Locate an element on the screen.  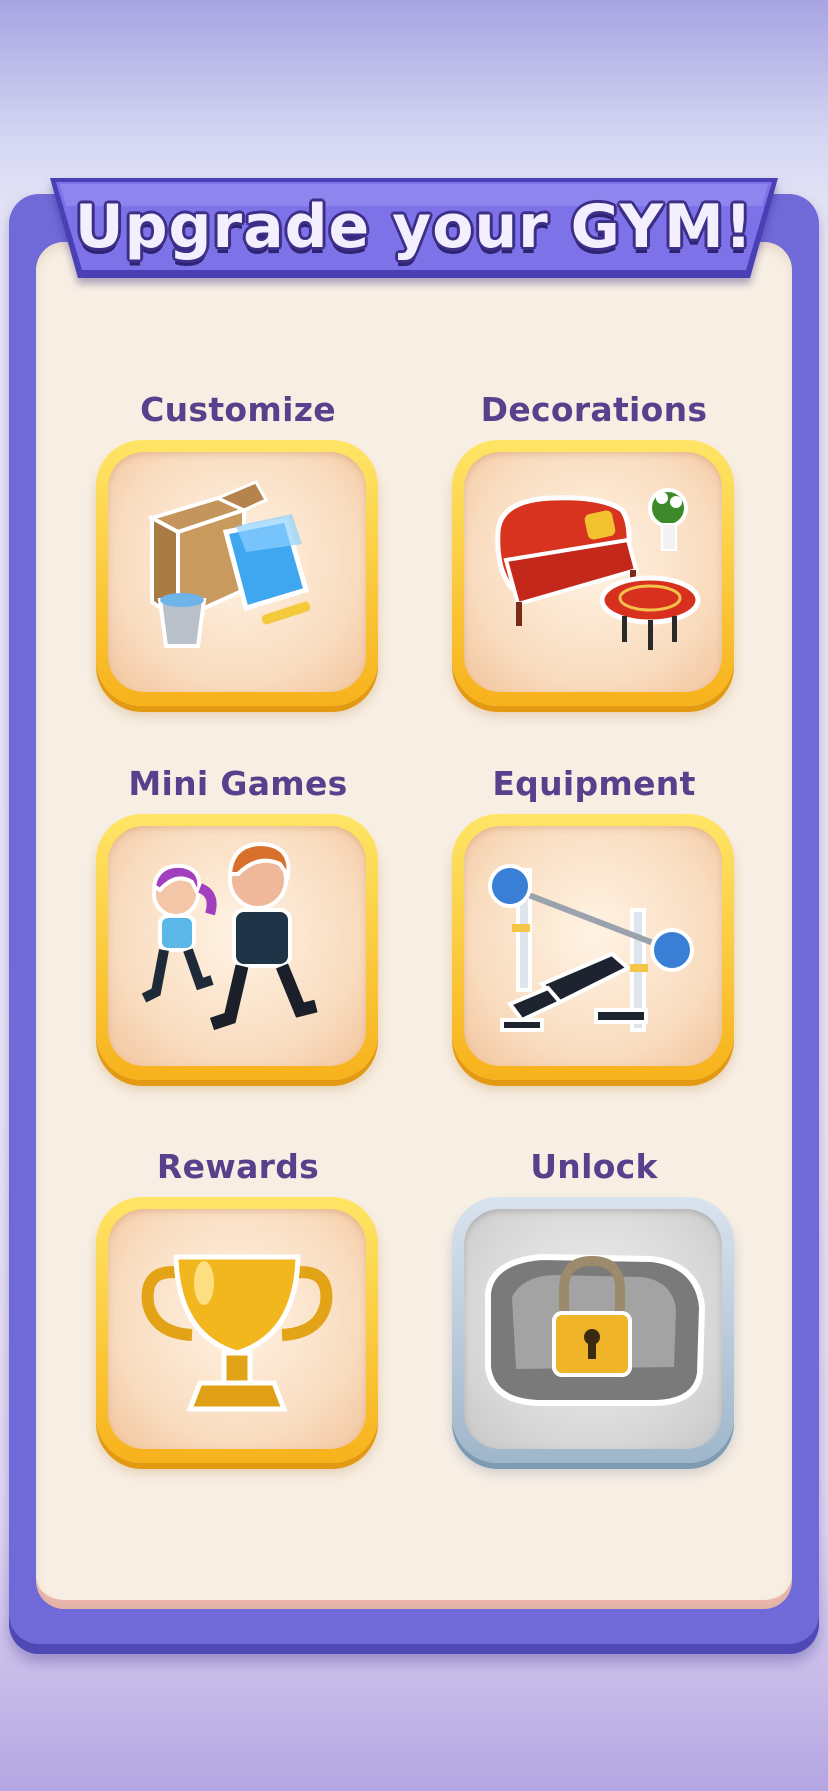
unlock-label: Unlock is located at coordinates (594, 1166).